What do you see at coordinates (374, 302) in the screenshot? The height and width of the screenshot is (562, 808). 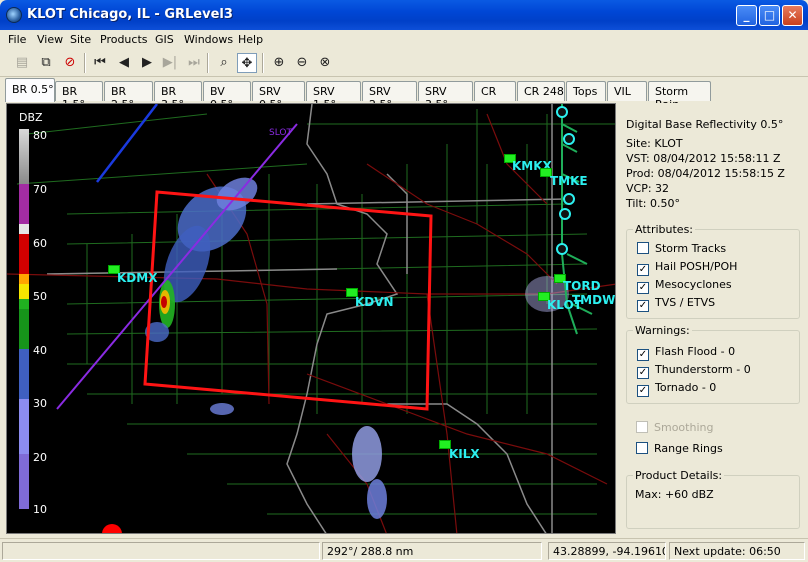 I see `site-label-kdvn: KDVN` at bounding box center [374, 302].